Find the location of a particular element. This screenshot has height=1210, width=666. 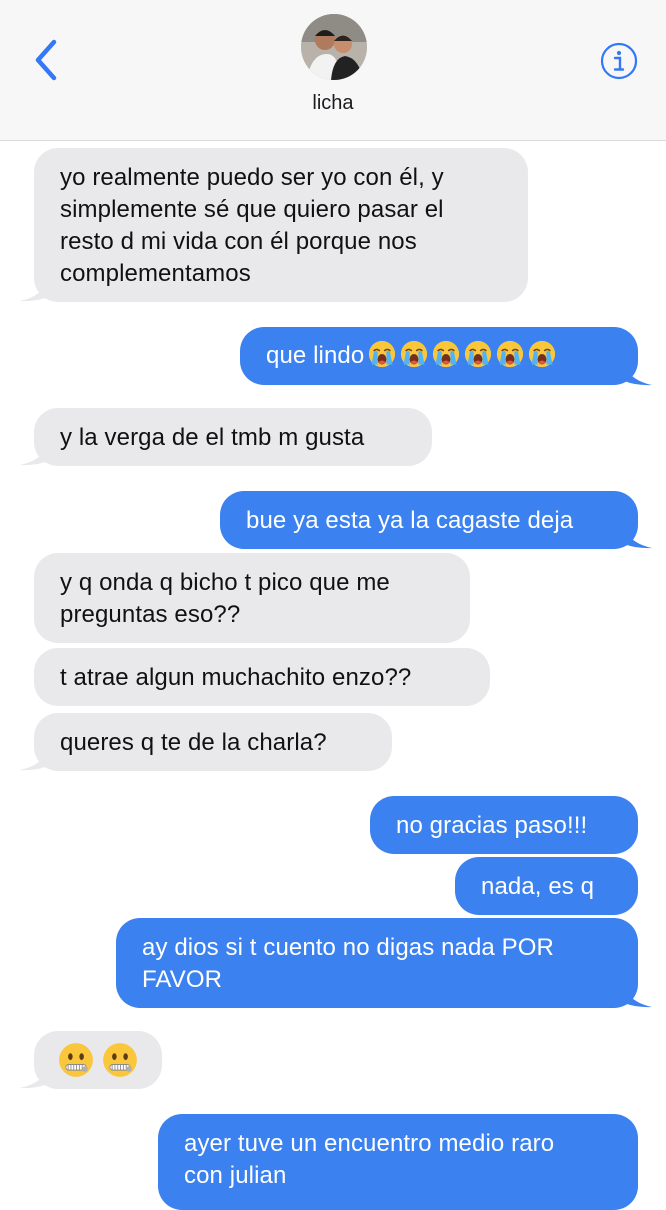

message-text: nada, es q is located at coordinates (538, 886).